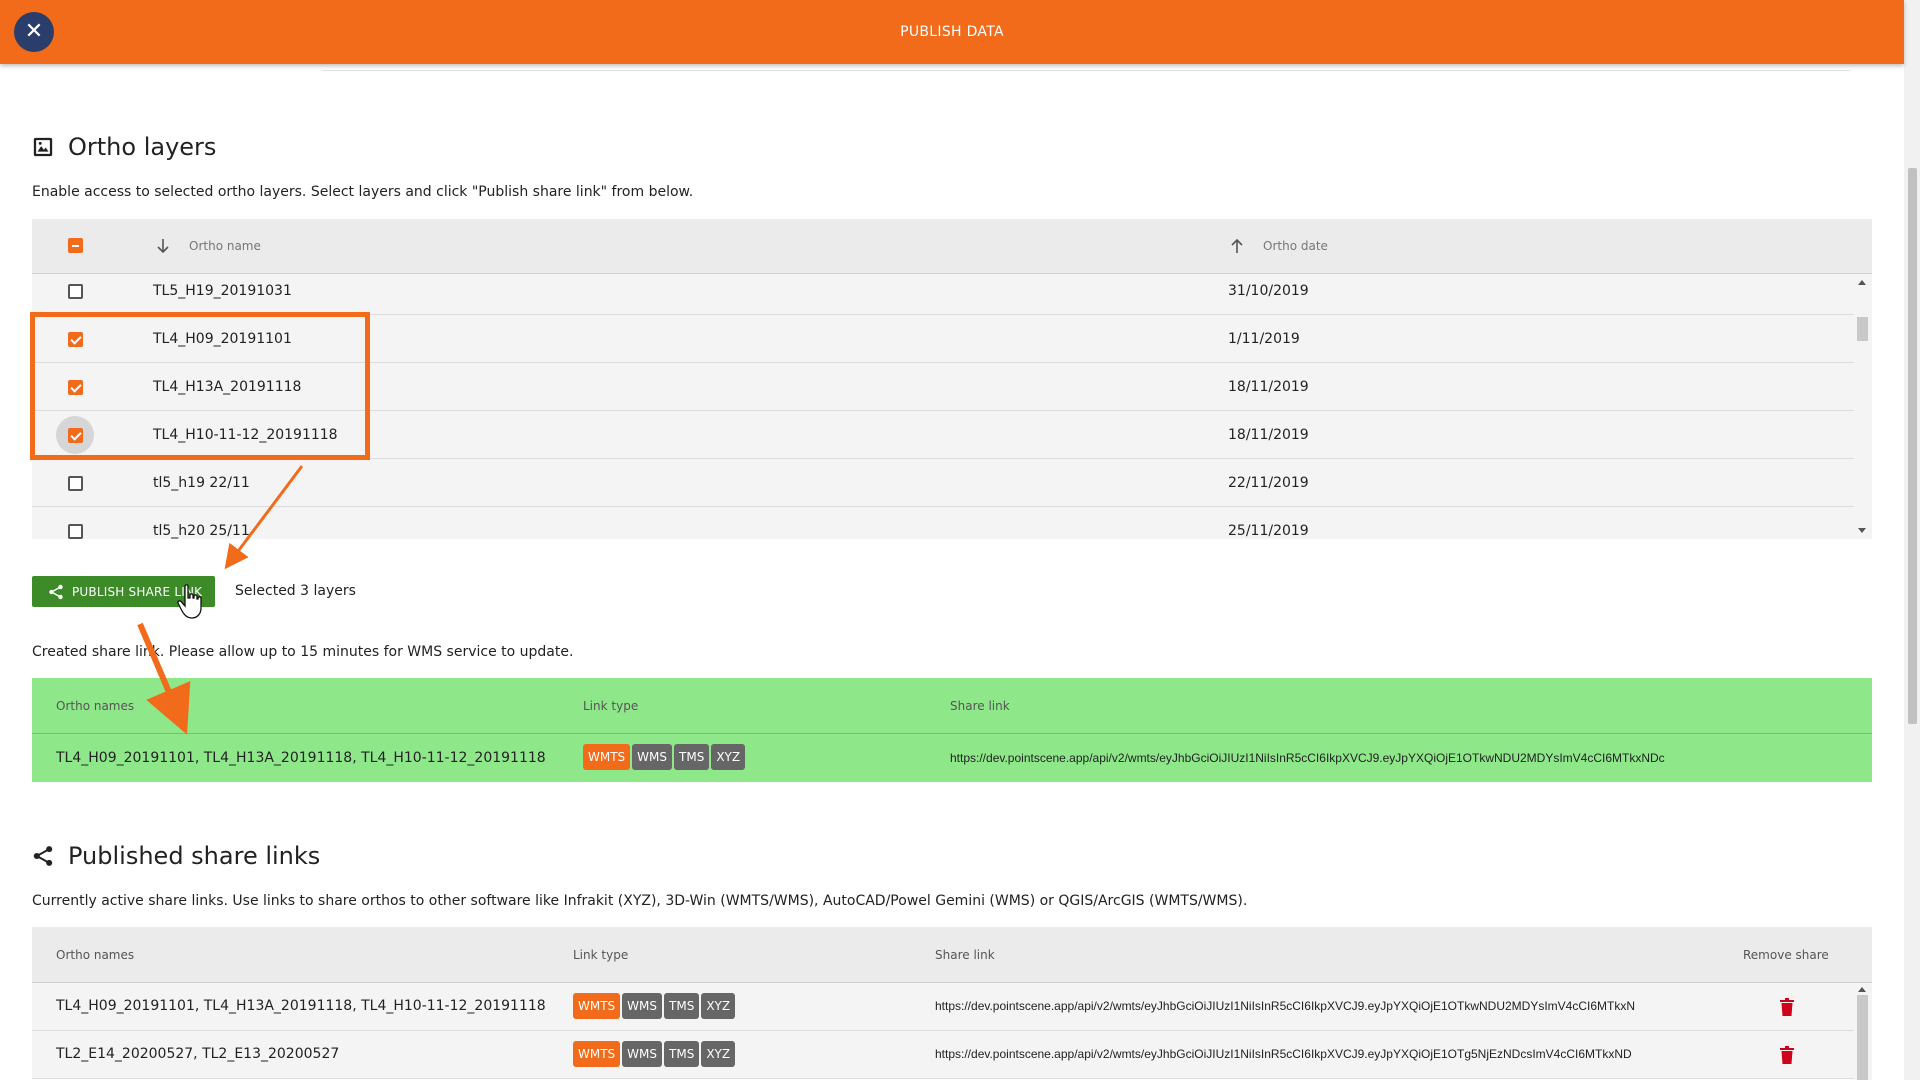  What do you see at coordinates (163, 246) in the screenshot?
I see `sort-down-icon` at bounding box center [163, 246].